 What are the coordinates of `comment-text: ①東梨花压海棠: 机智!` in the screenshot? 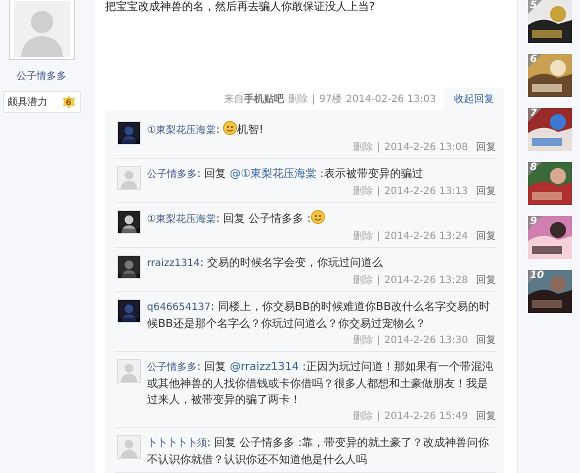 It's located at (206, 129).